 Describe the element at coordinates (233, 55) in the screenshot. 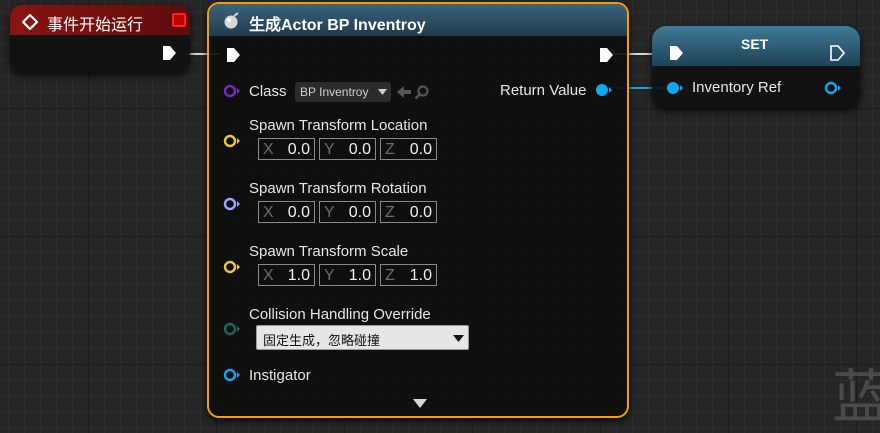

I see `spawn-exec-in-pin` at that location.